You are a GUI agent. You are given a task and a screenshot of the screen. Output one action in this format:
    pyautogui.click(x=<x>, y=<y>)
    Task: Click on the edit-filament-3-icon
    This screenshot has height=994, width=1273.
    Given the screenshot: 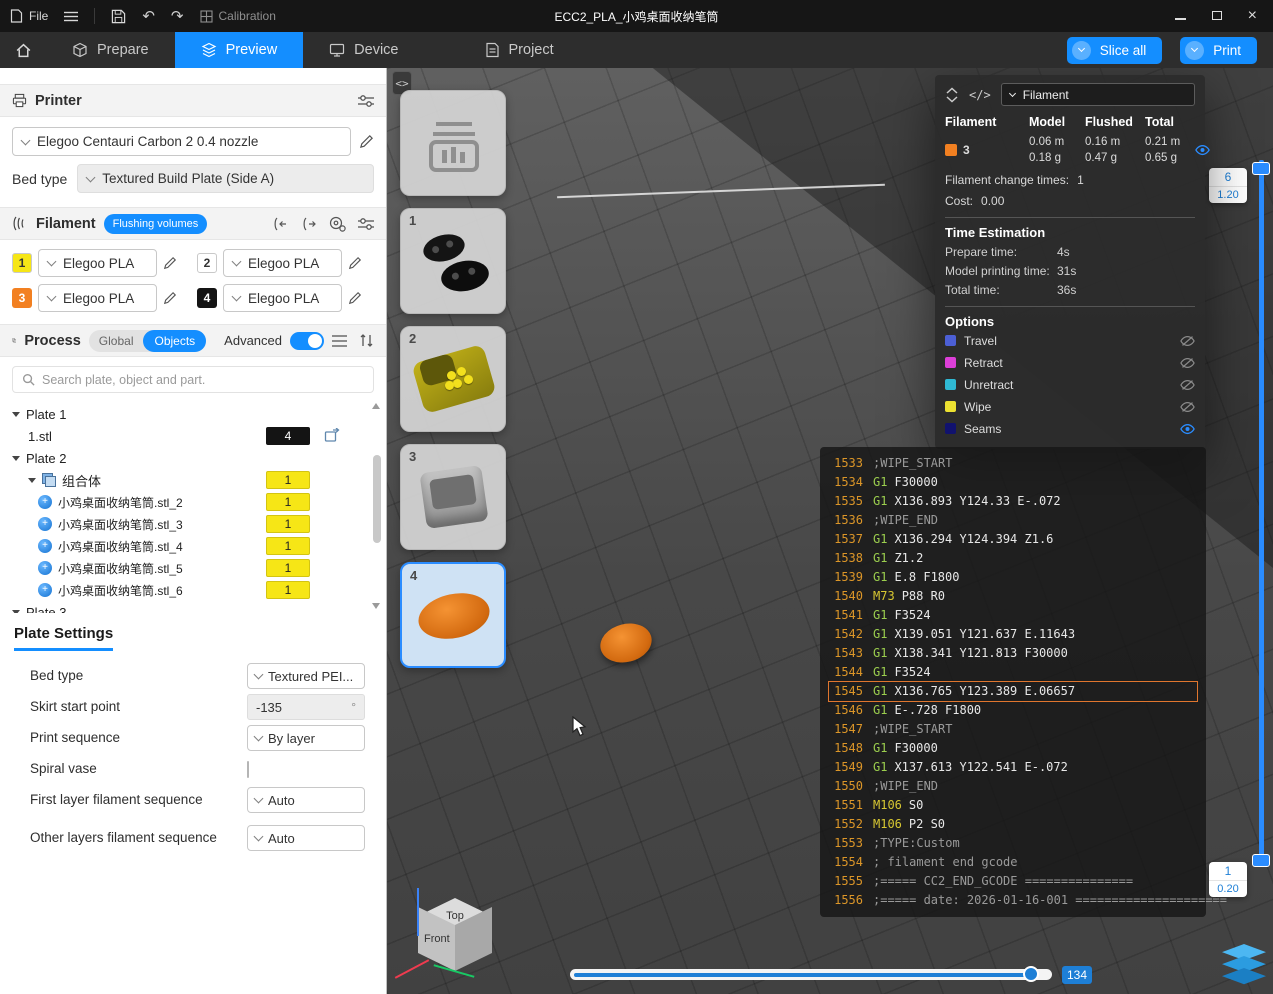 What is the action you would take?
    pyautogui.click(x=170, y=298)
    